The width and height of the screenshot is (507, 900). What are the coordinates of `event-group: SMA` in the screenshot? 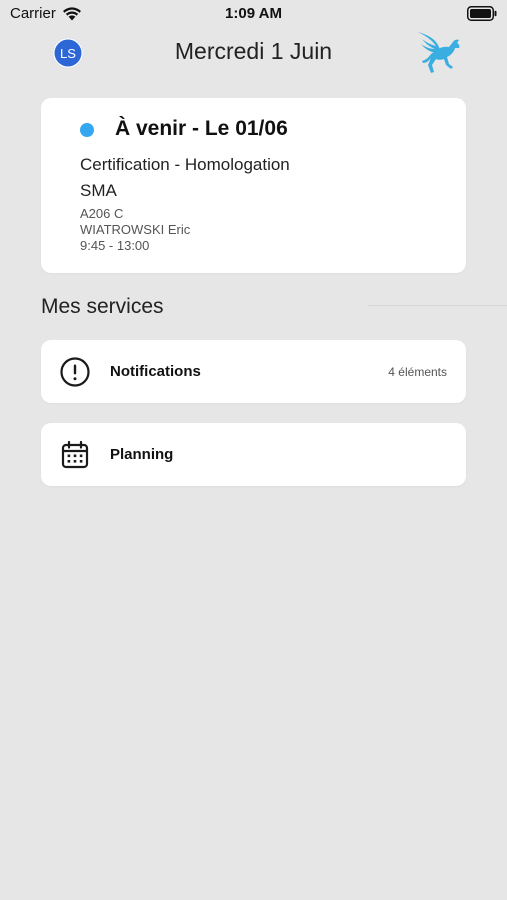 It's located at (98, 190).